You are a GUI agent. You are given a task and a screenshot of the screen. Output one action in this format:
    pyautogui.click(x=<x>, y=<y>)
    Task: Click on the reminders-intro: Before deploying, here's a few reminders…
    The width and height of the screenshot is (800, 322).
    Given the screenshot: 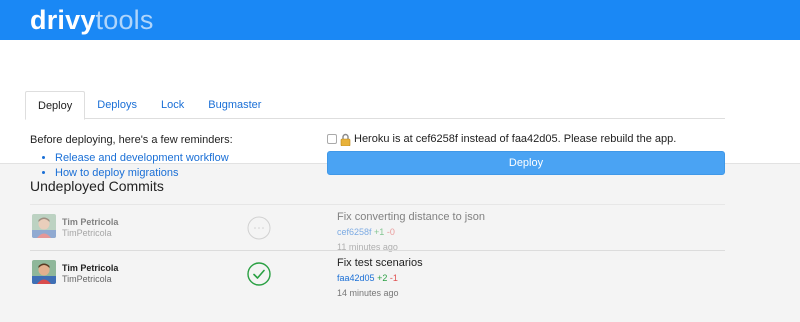 What is the action you would take?
    pyautogui.click(x=131, y=140)
    